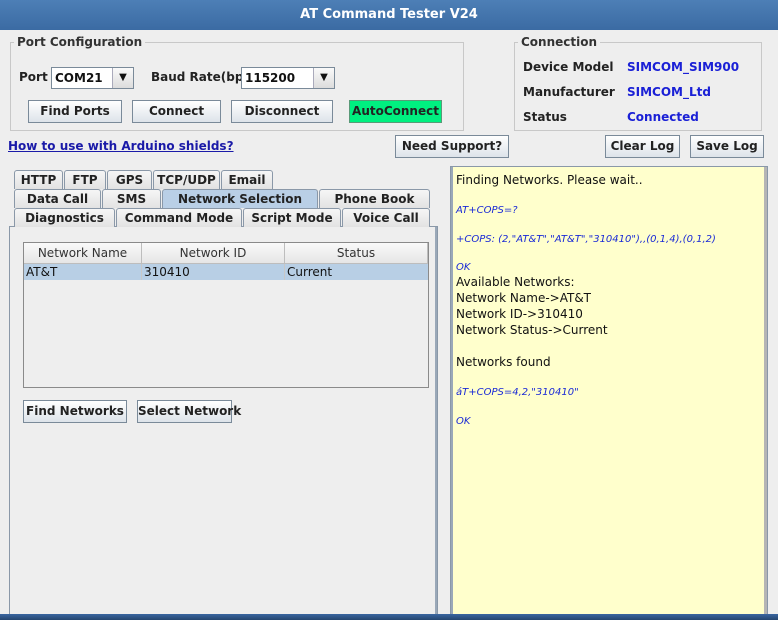 This screenshot has width=778, height=620. Describe the element at coordinates (310, 272) in the screenshot. I see `cell-status: Current` at that location.